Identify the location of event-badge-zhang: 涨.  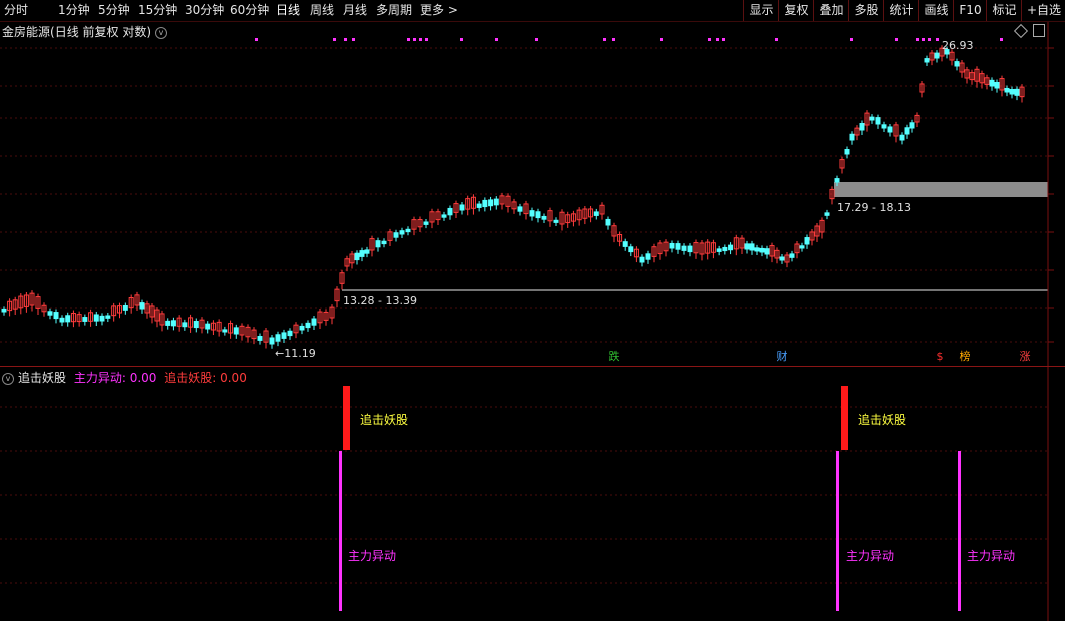
(1025, 357).